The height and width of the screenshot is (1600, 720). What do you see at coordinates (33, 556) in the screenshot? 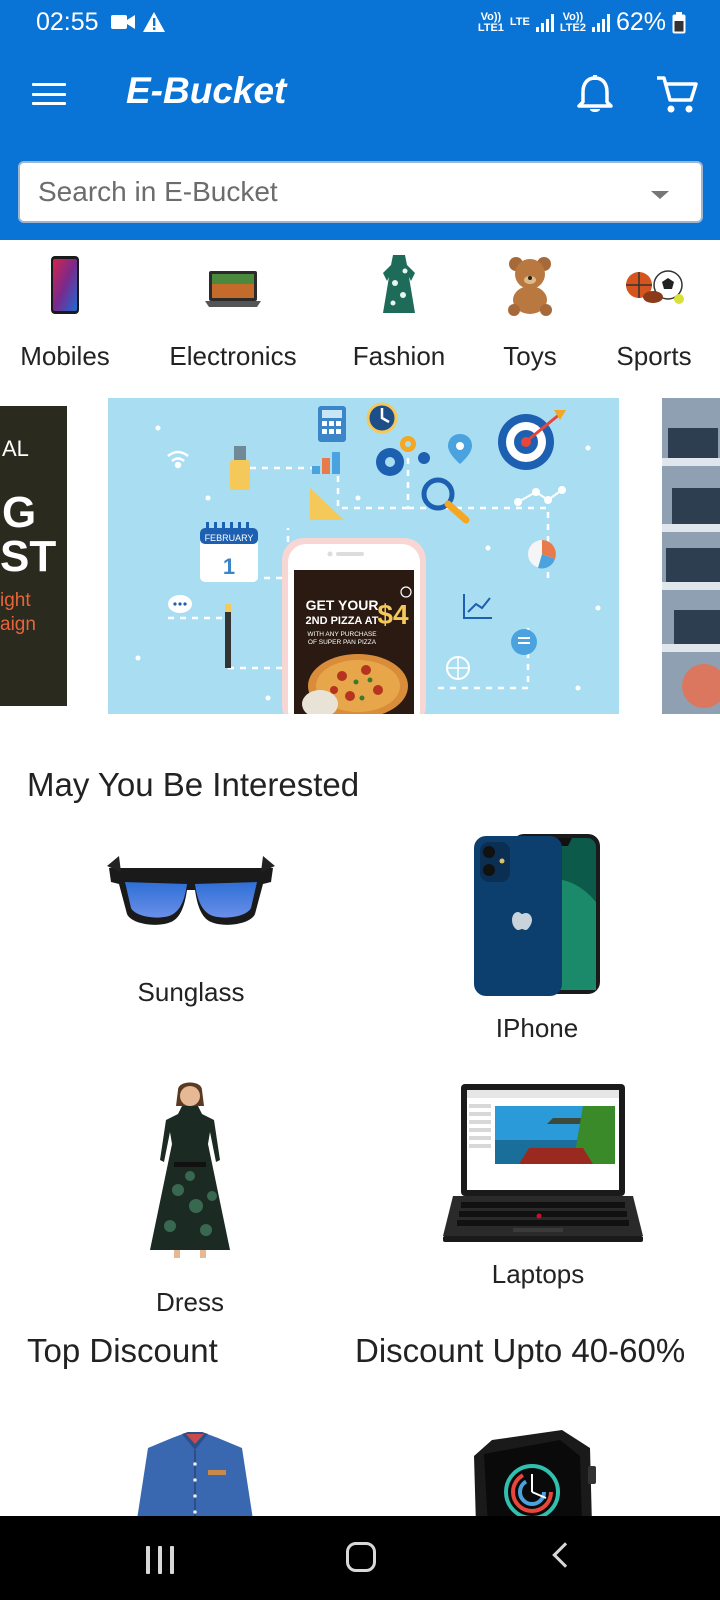
I see `banner-slide-previous: AL G ST ight aign` at bounding box center [33, 556].